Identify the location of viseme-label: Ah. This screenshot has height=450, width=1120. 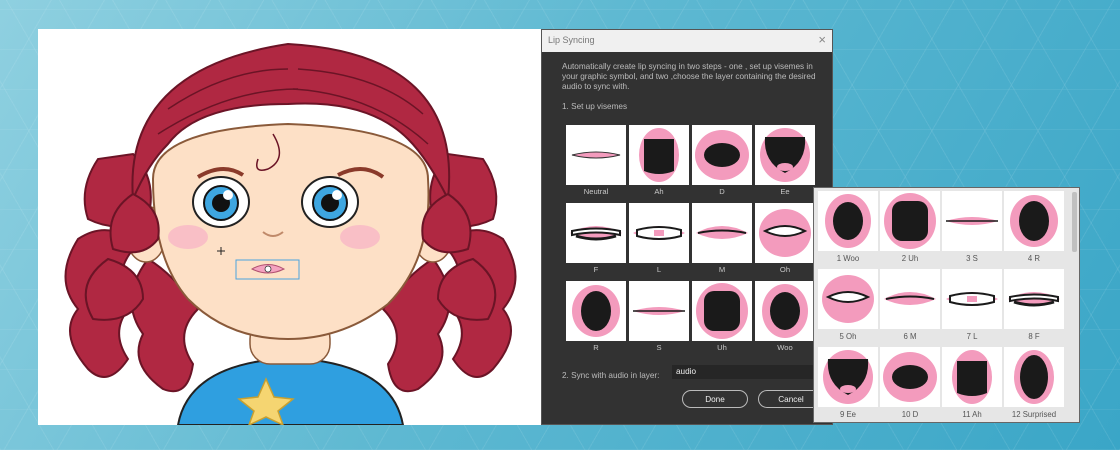
(659, 191).